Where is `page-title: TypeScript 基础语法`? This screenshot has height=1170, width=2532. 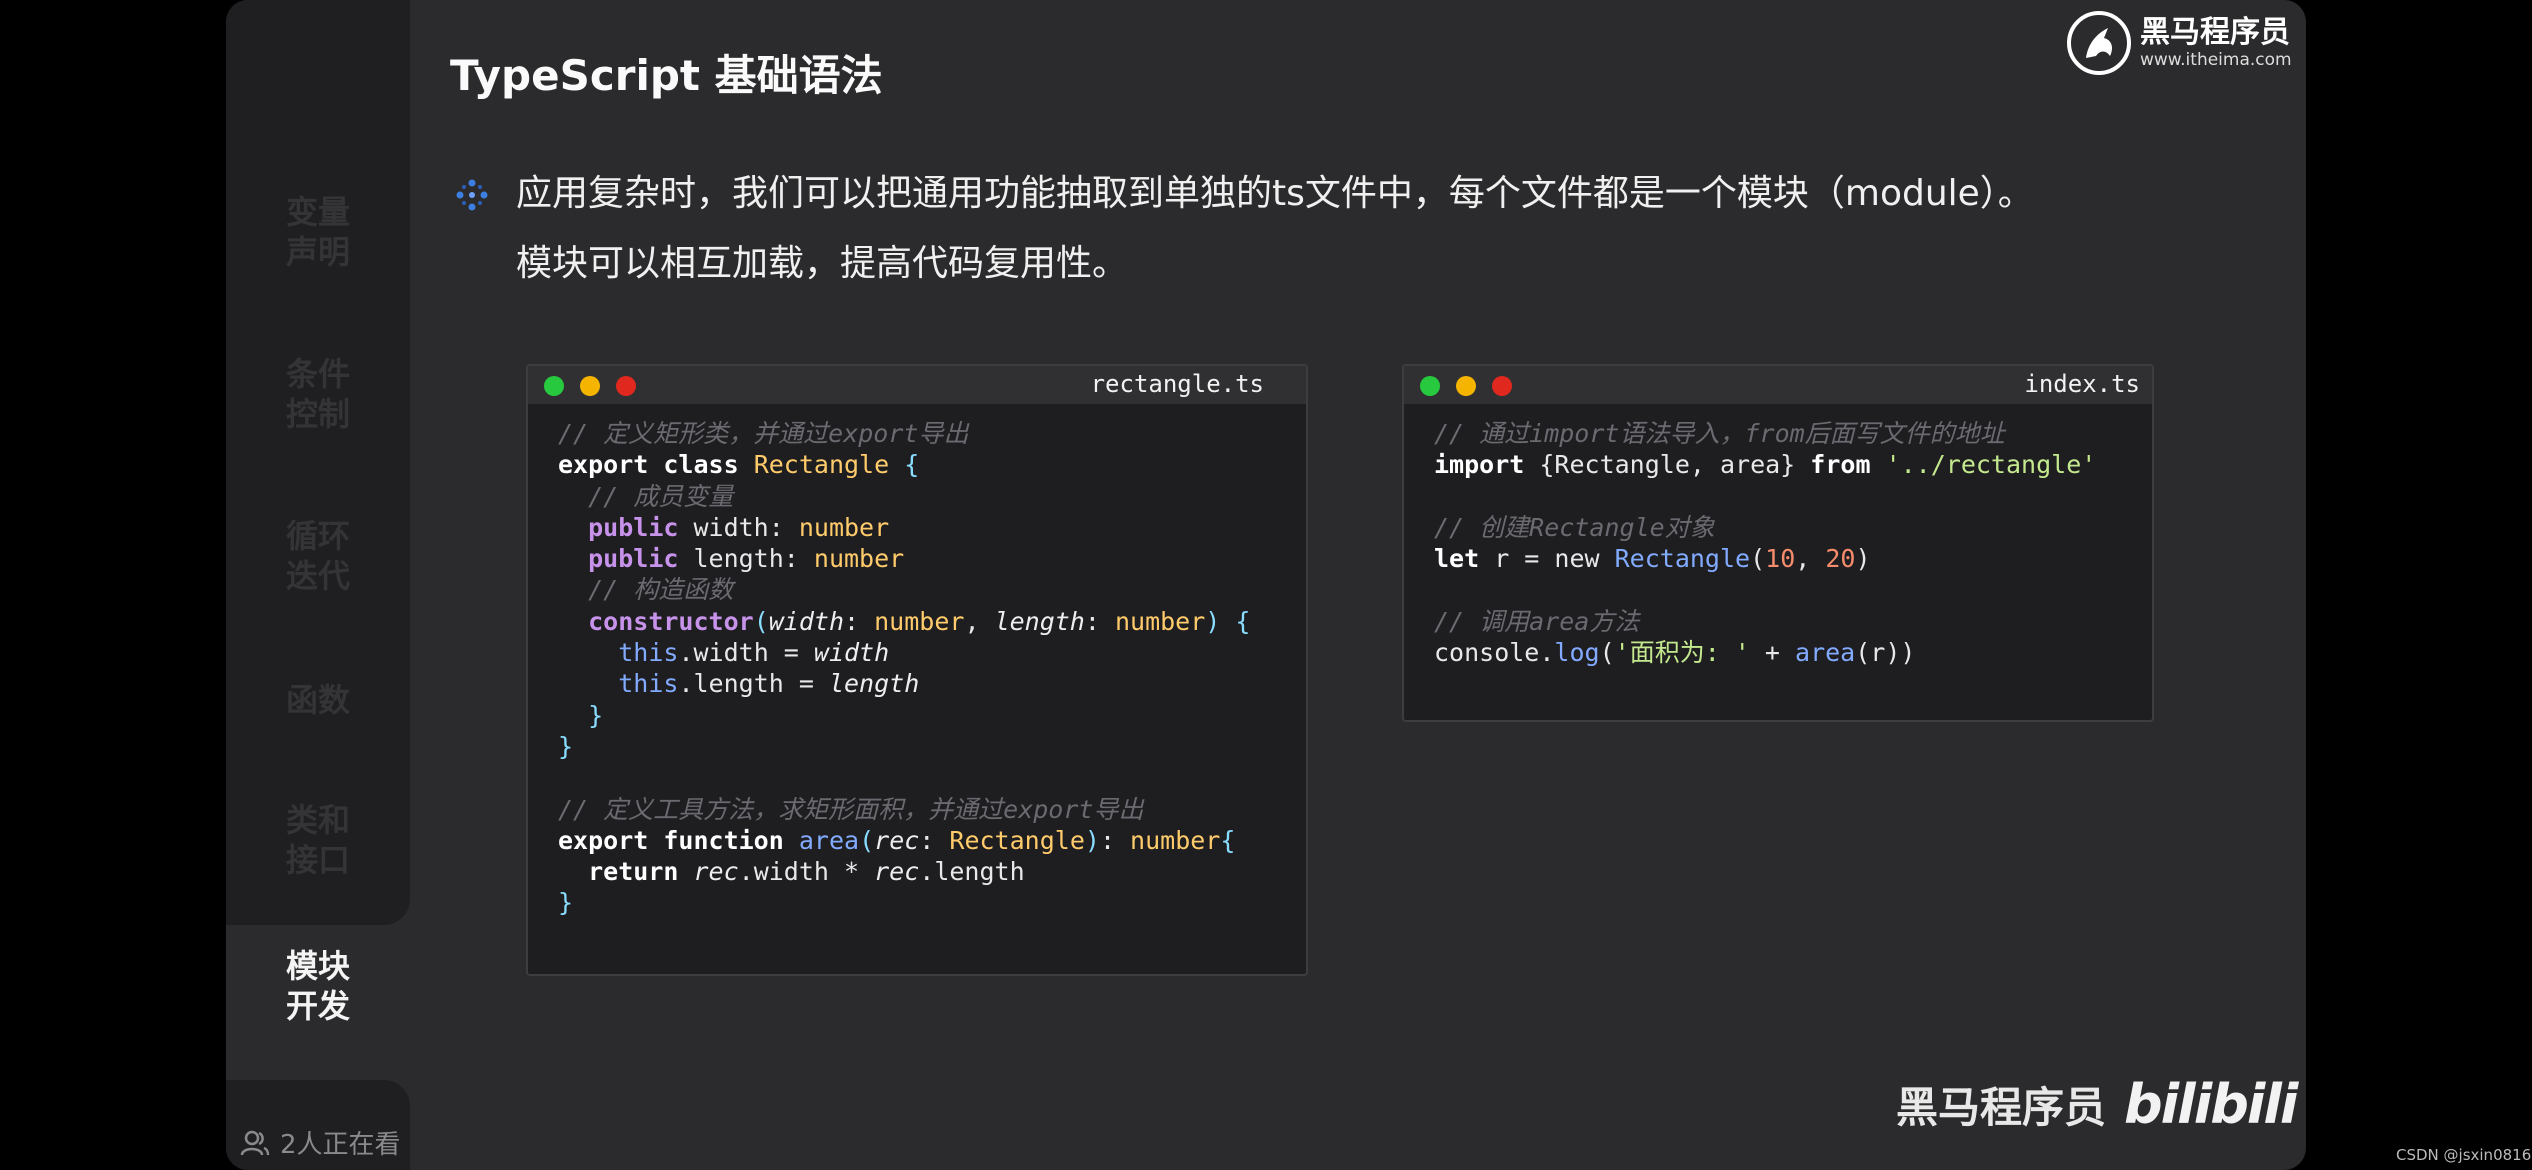
page-title: TypeScript 基础语法 is located at coordinates (666, 75).